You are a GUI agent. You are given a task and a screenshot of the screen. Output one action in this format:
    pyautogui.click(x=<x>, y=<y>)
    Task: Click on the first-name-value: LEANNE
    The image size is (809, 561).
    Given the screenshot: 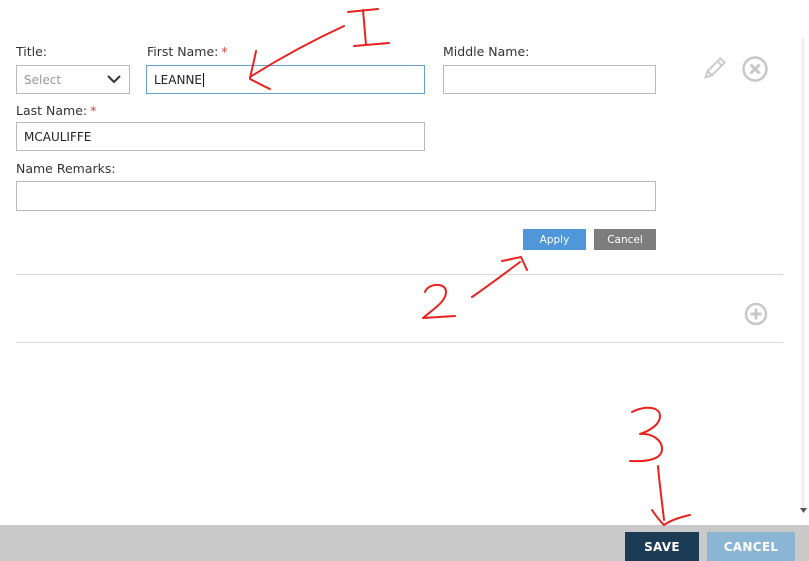 What is the action you would take?
    pyautogui.click(x=178, y=79)
    